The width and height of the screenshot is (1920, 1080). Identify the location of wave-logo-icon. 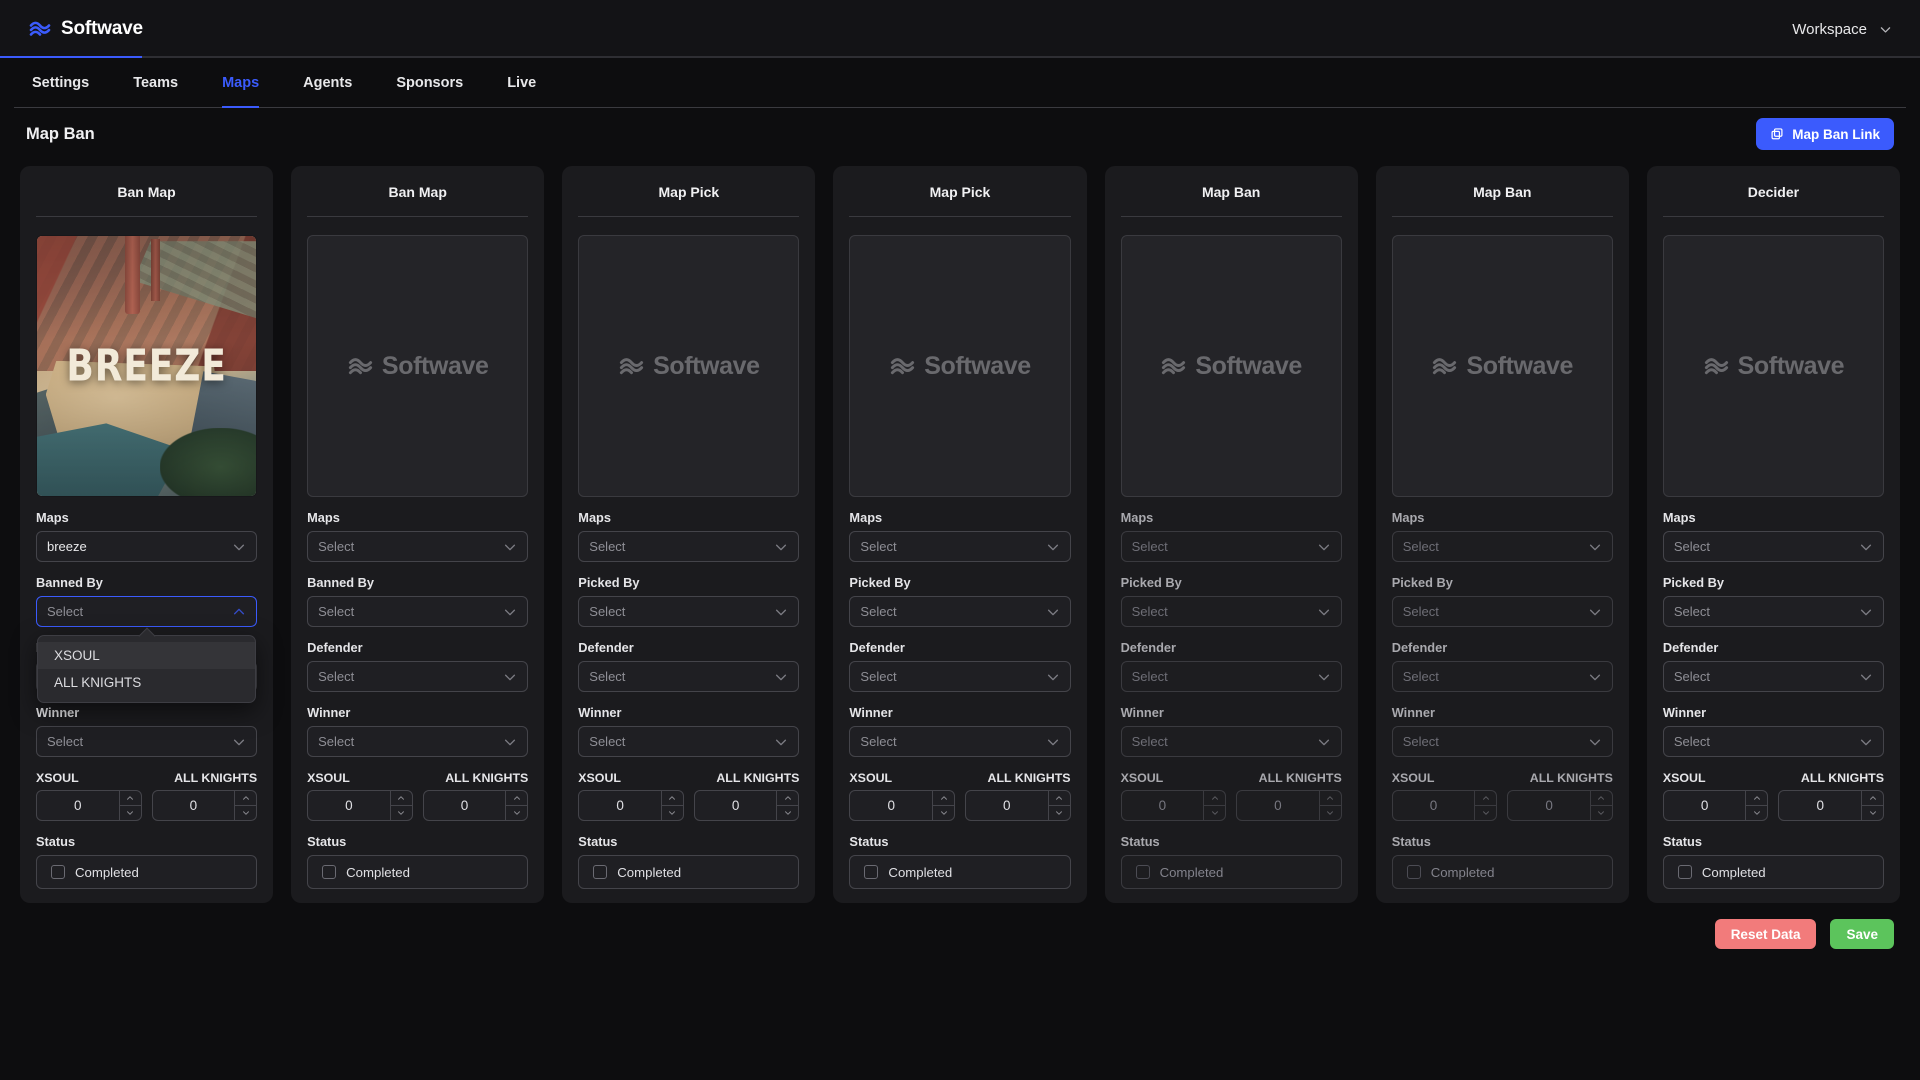
(1716, 365).